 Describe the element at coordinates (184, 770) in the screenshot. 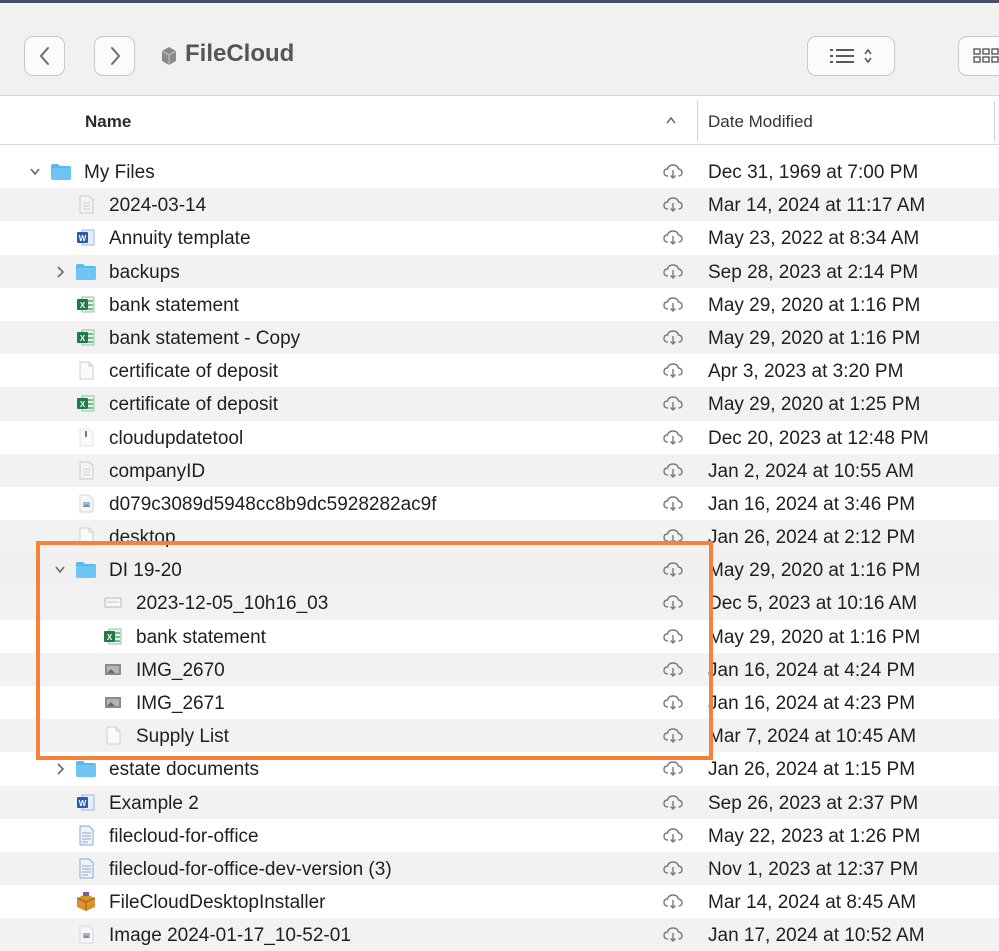

I see `file-name: estate documents` at that location.